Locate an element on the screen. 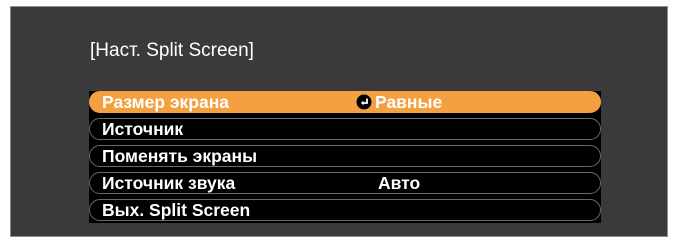 The height and width of the screenshot is (241, 678). menu-item-label: Источник is located at coordinates (143, 129).